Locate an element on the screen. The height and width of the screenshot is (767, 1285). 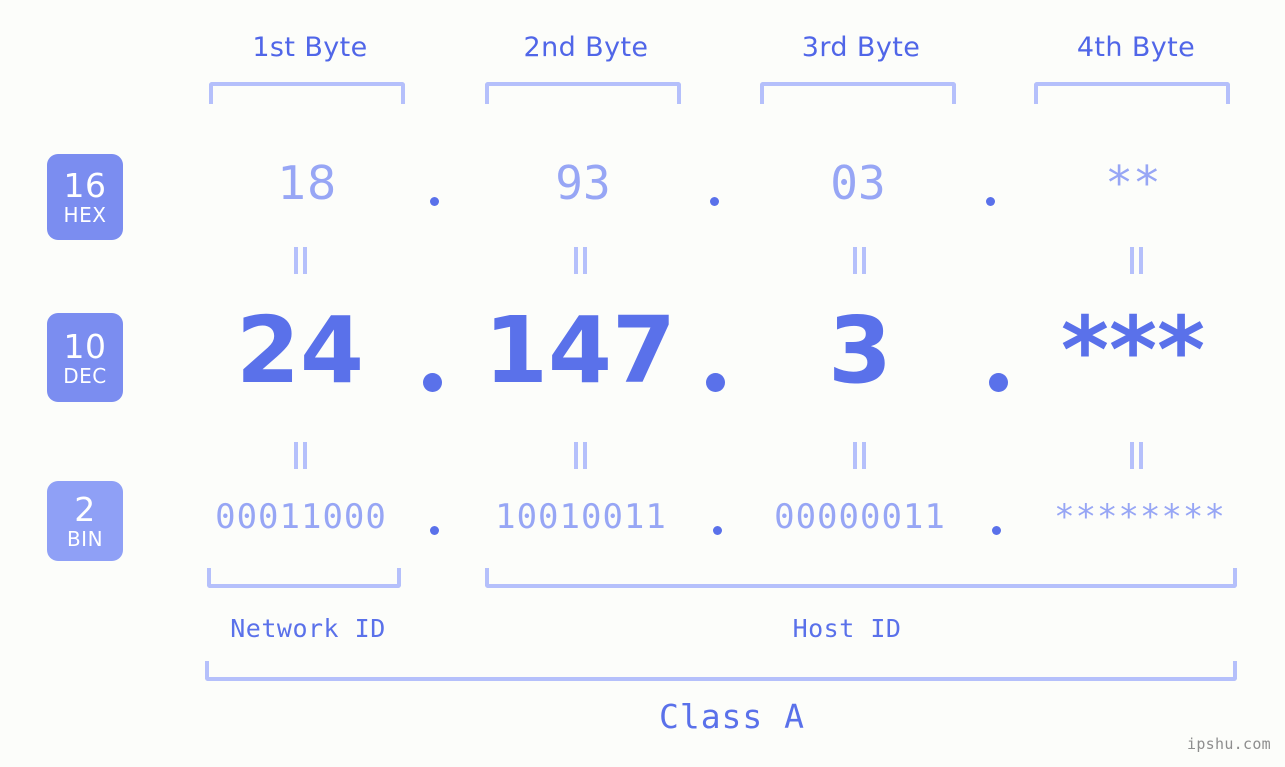
dec-byte-3: 3 is located at coordinates (859, 350).